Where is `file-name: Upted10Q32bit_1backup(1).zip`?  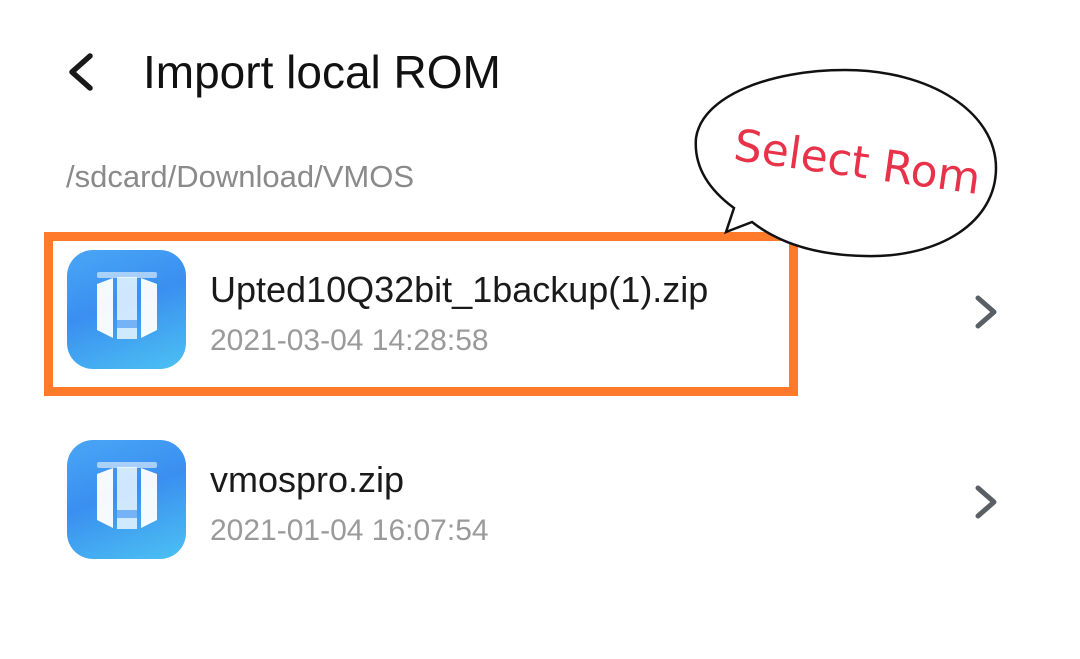
file-name: Upted10Q32bit_1backup(1).zip is located at coordinates (459, 289).